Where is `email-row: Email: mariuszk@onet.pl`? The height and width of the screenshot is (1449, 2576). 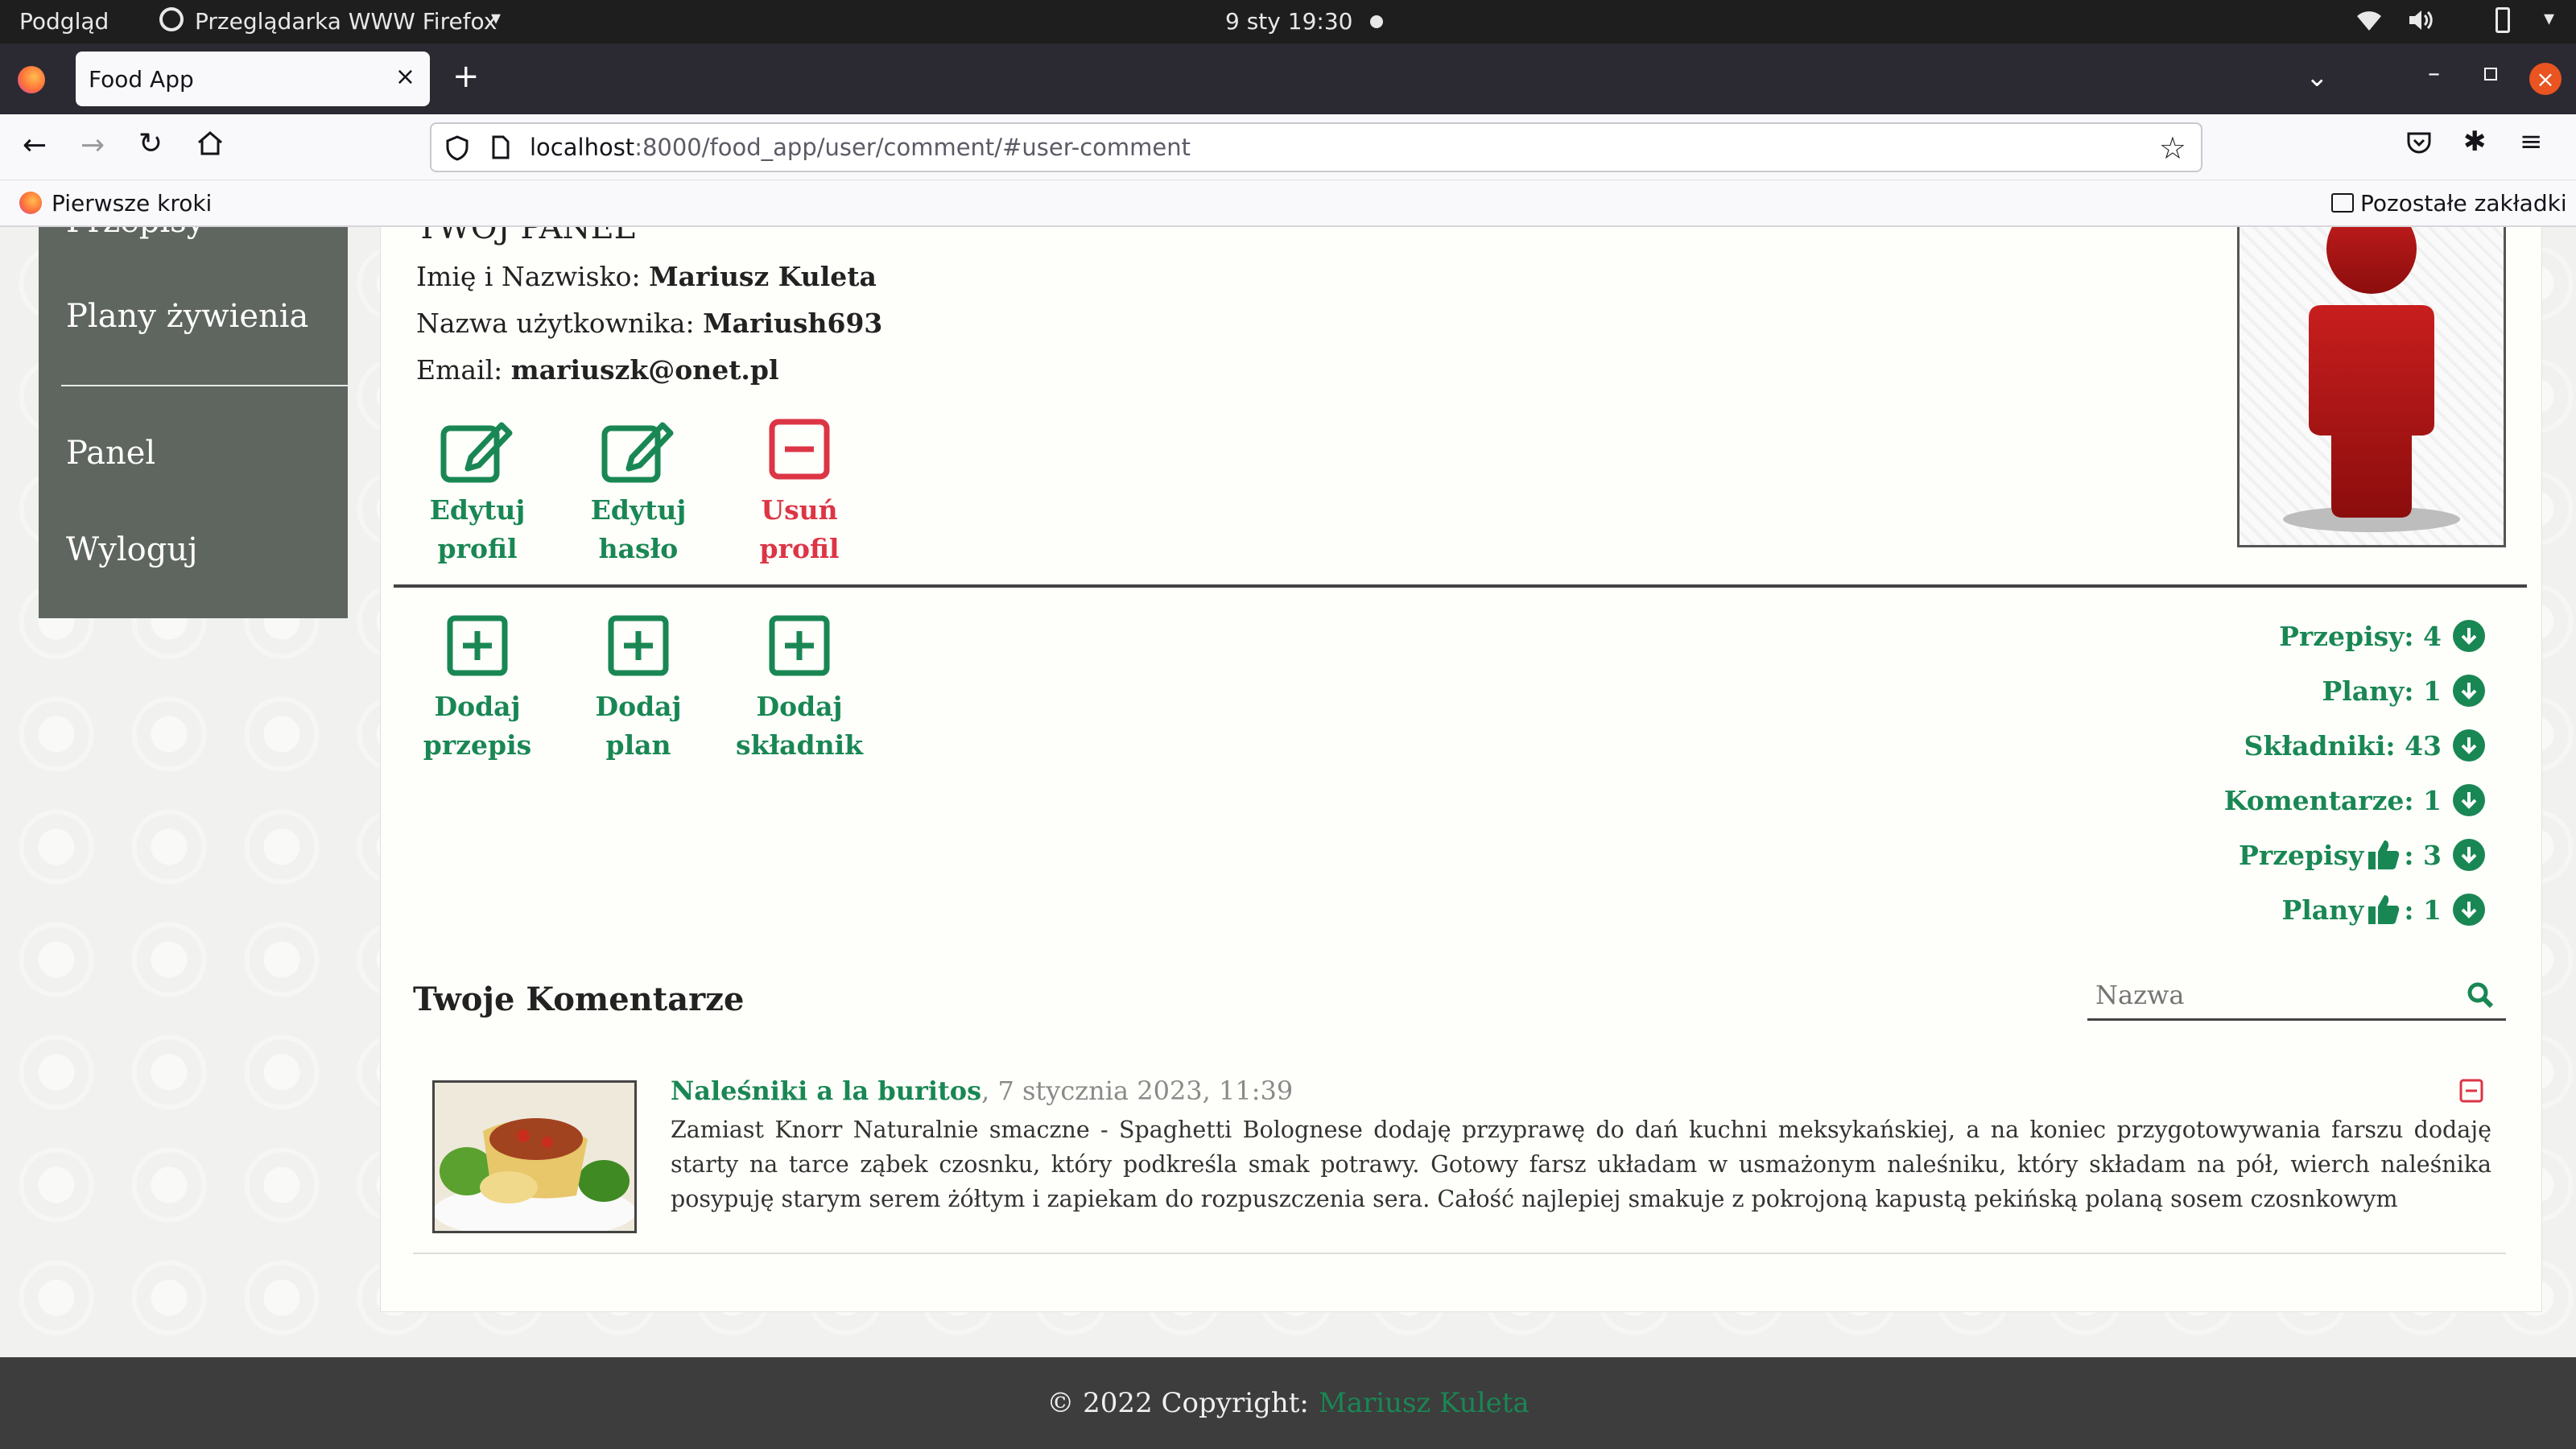 email-row: Email: mariuszk@onet.pl is located at coordinates (597, 370).